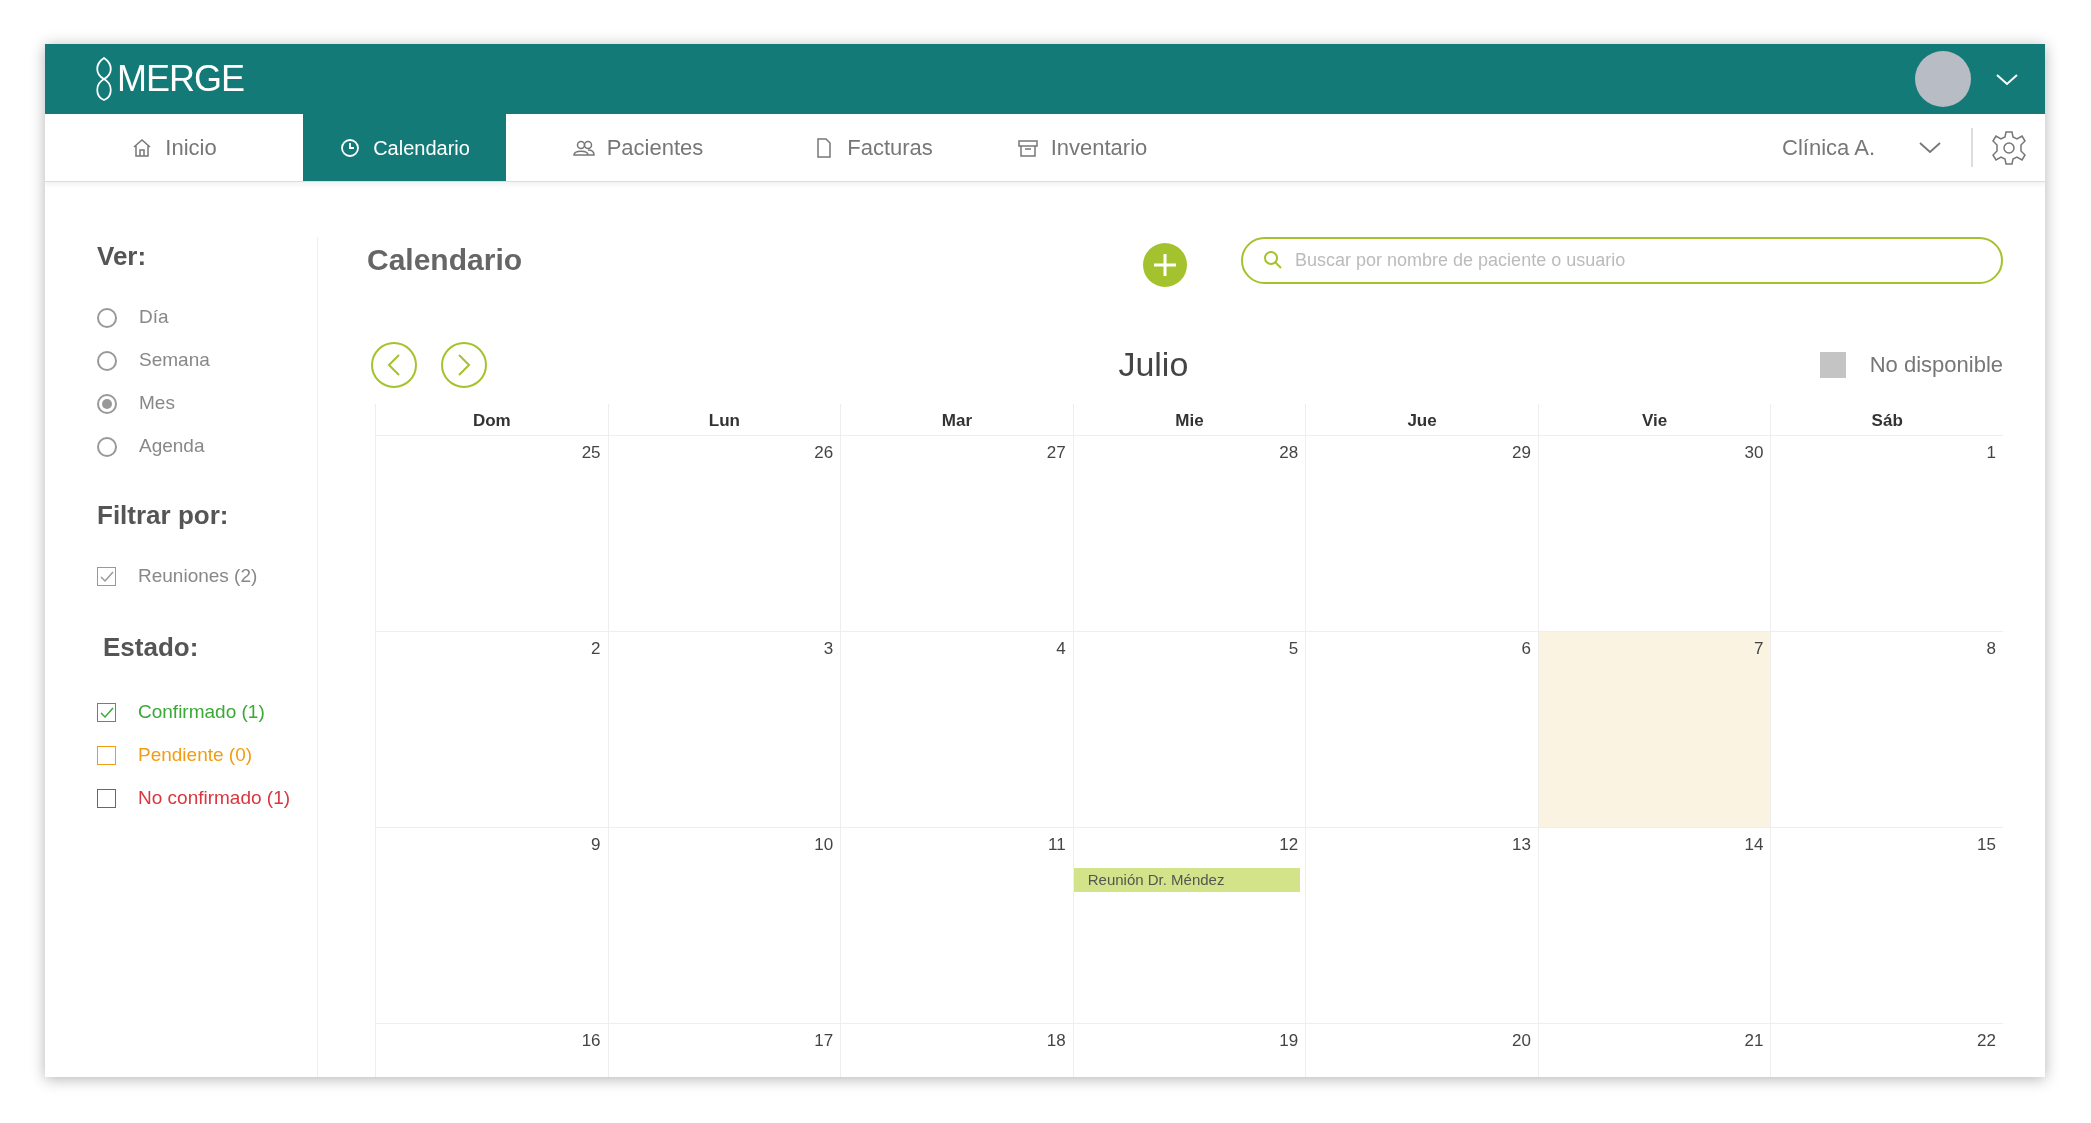 Image resolution: width=2091 pixels, height=1123 pixels. I want to click on day-cell: 14, so click(1654, 926).